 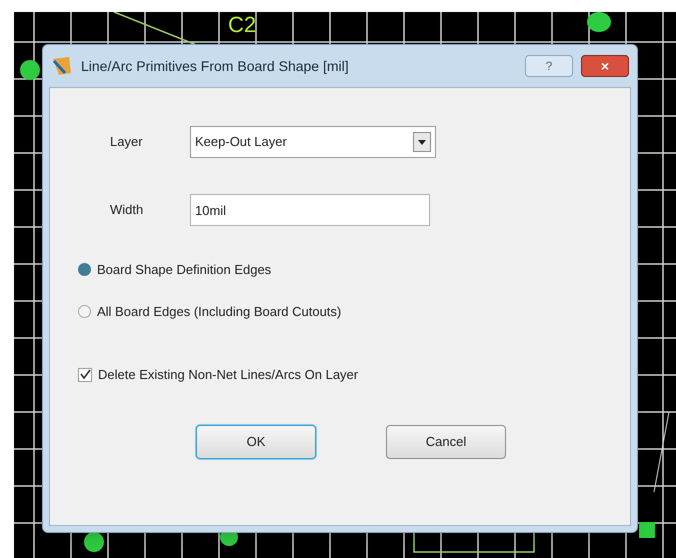 I want to click on radio-option: All Board Edges (Including Board Cutouts), so click(x=354, y=311).